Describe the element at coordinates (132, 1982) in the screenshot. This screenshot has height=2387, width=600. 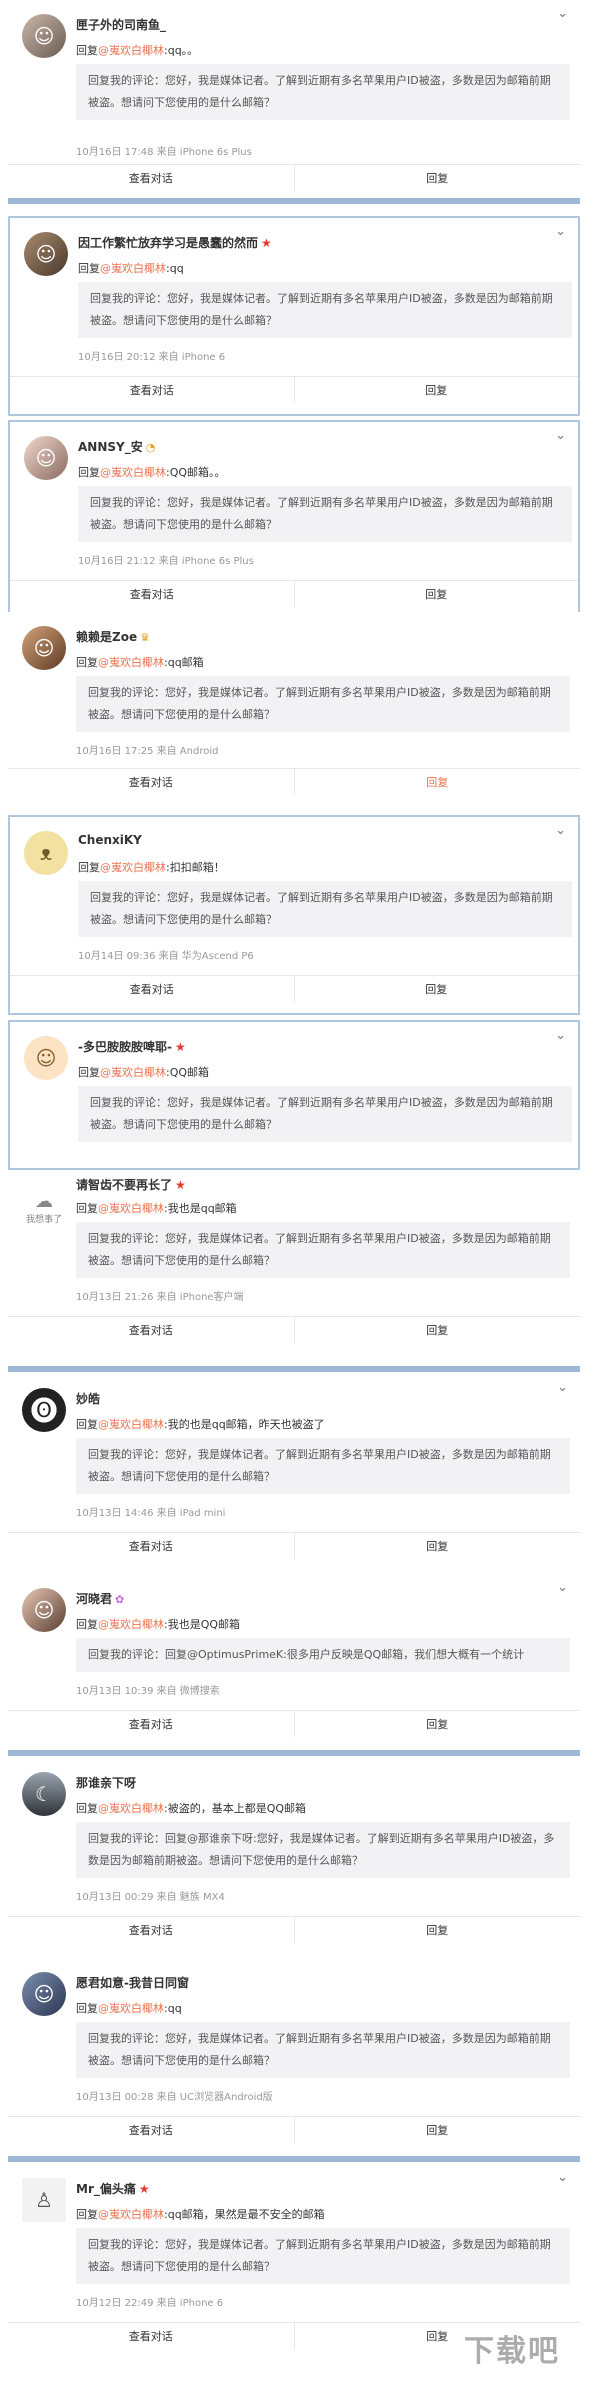
I see `username: 愿君如意-我昔日同窗` at that location.